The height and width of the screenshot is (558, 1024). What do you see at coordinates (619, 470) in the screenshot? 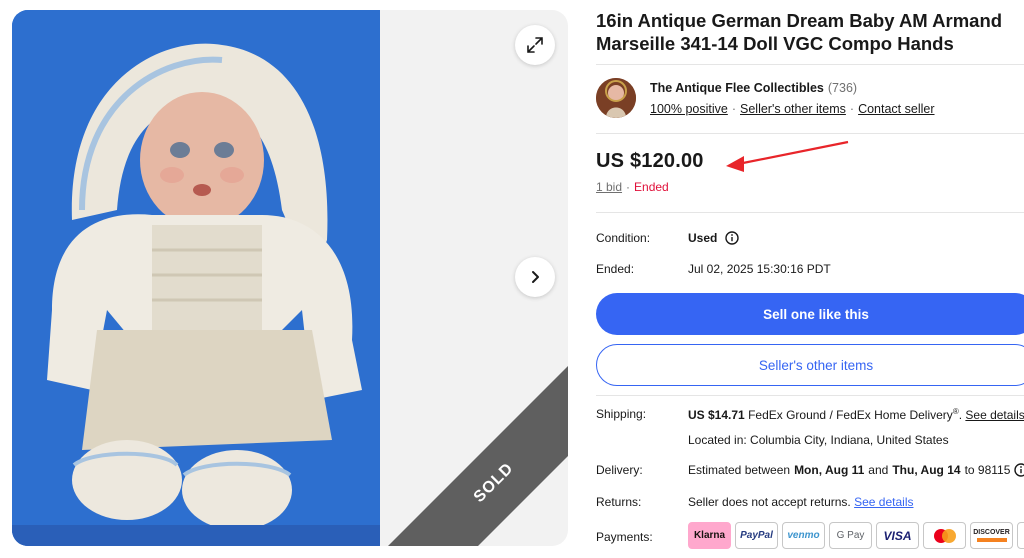
I see `delivery-label: Delivery:` at bounding box center [619, 470].